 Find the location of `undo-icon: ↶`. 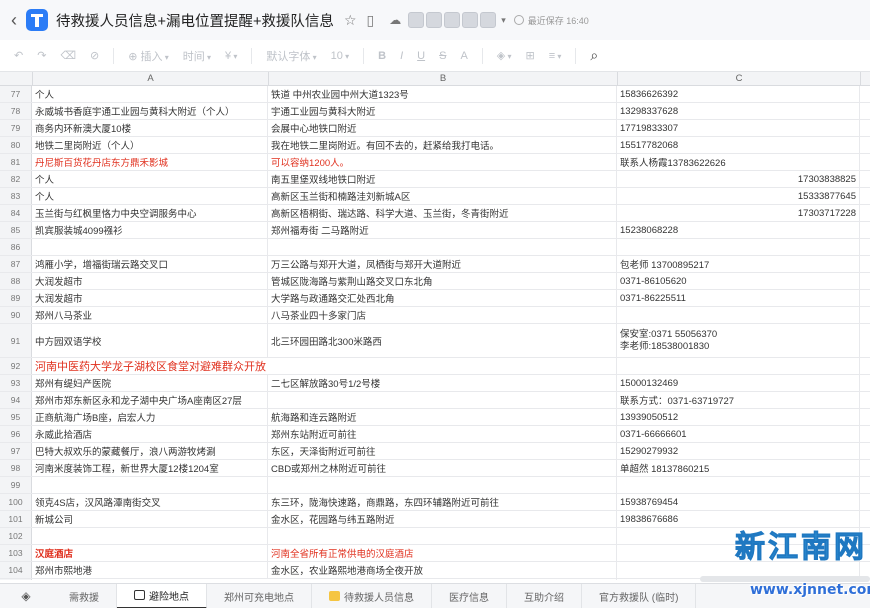

undo-icon: ↶ is located at coordinates (18, 55).